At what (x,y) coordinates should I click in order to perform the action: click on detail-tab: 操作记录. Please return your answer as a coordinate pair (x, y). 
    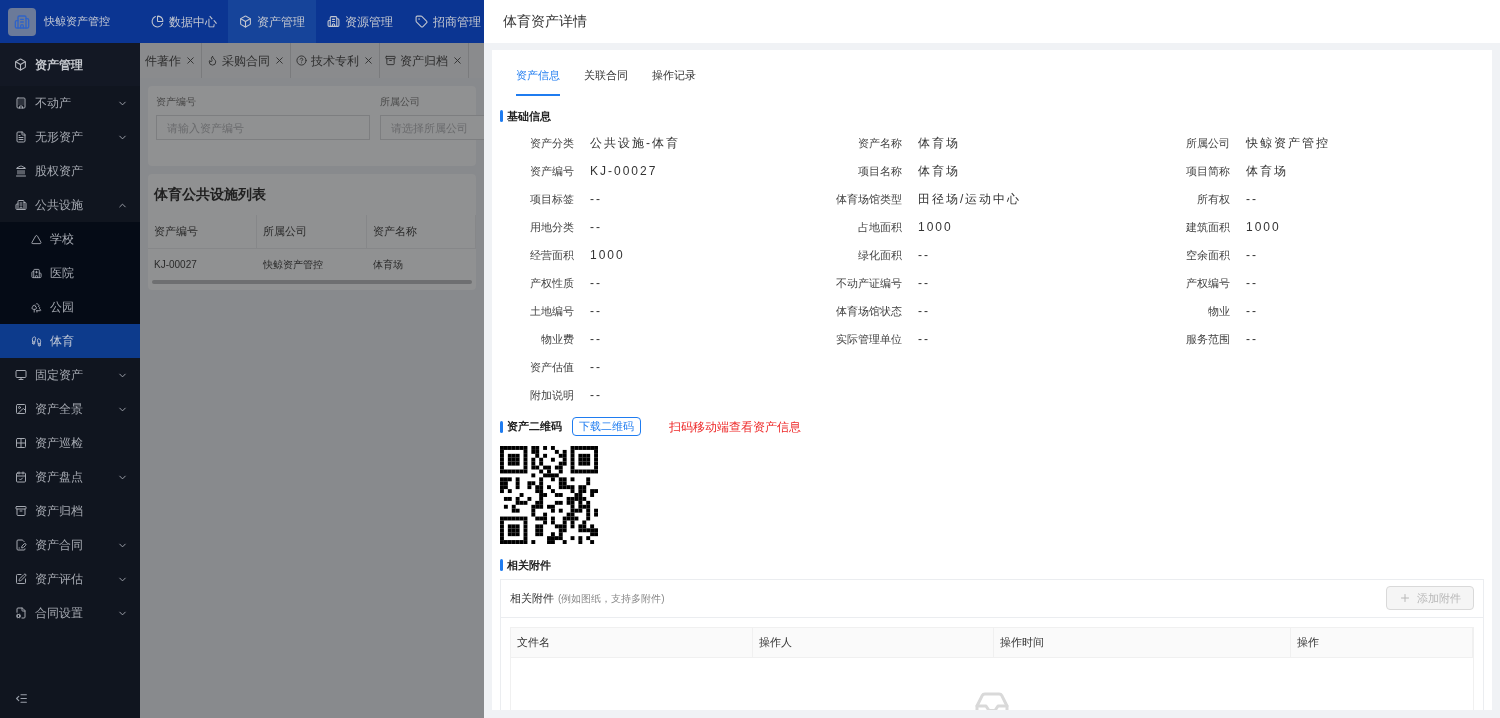
    Looking at the image, I should click on (674, 81).